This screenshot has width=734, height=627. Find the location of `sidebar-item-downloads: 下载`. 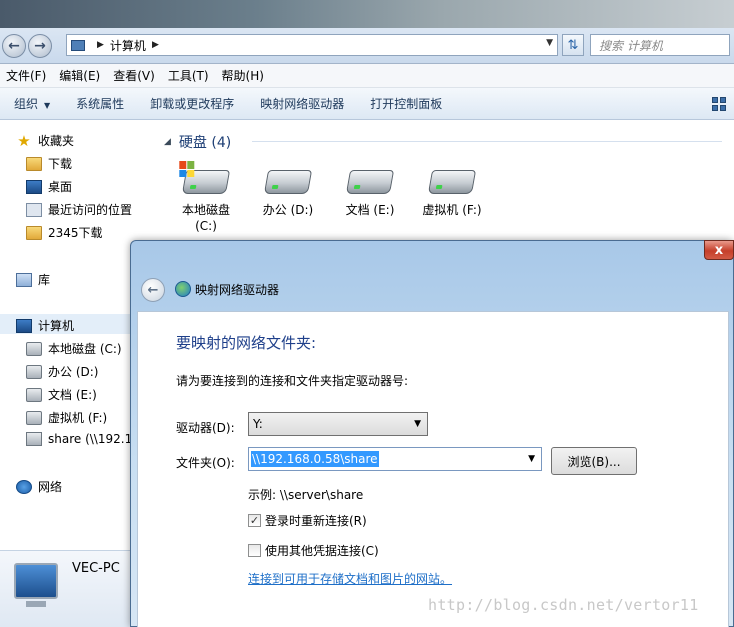

sidebar-item-downloads: 下载 is located at coordinates (49, 163).